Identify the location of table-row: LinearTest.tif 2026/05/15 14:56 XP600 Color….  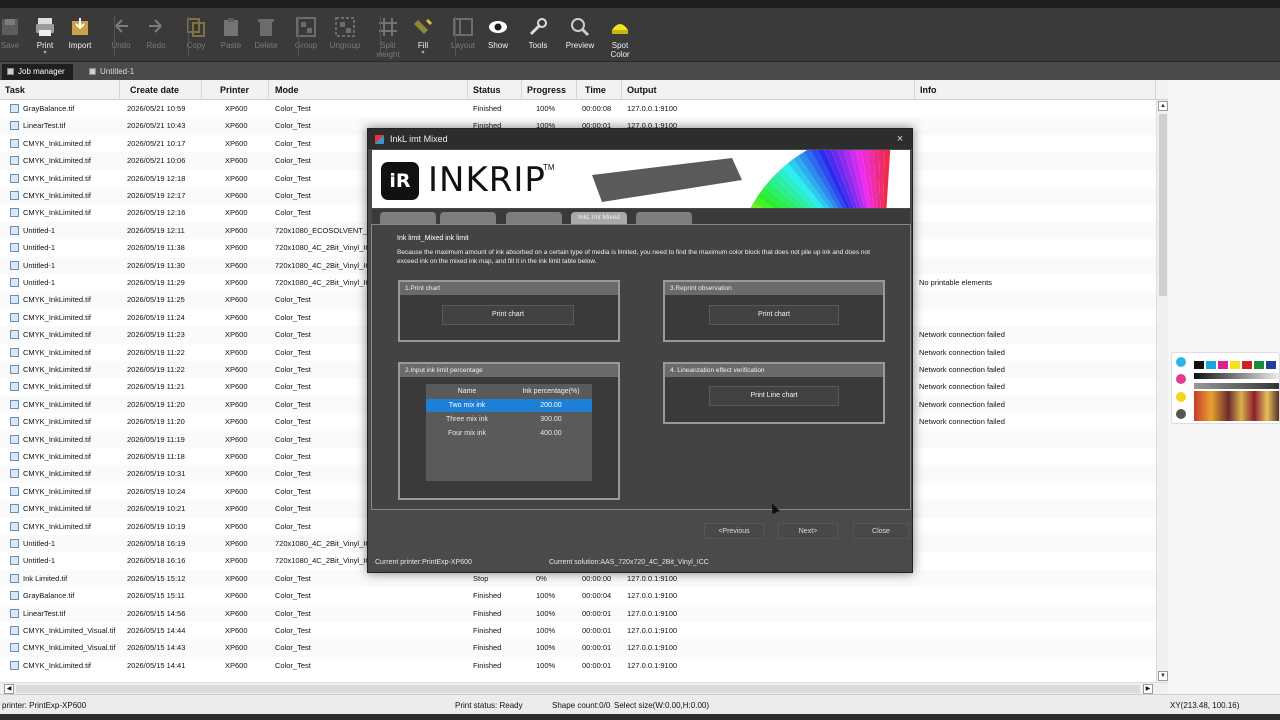
(578, 613).